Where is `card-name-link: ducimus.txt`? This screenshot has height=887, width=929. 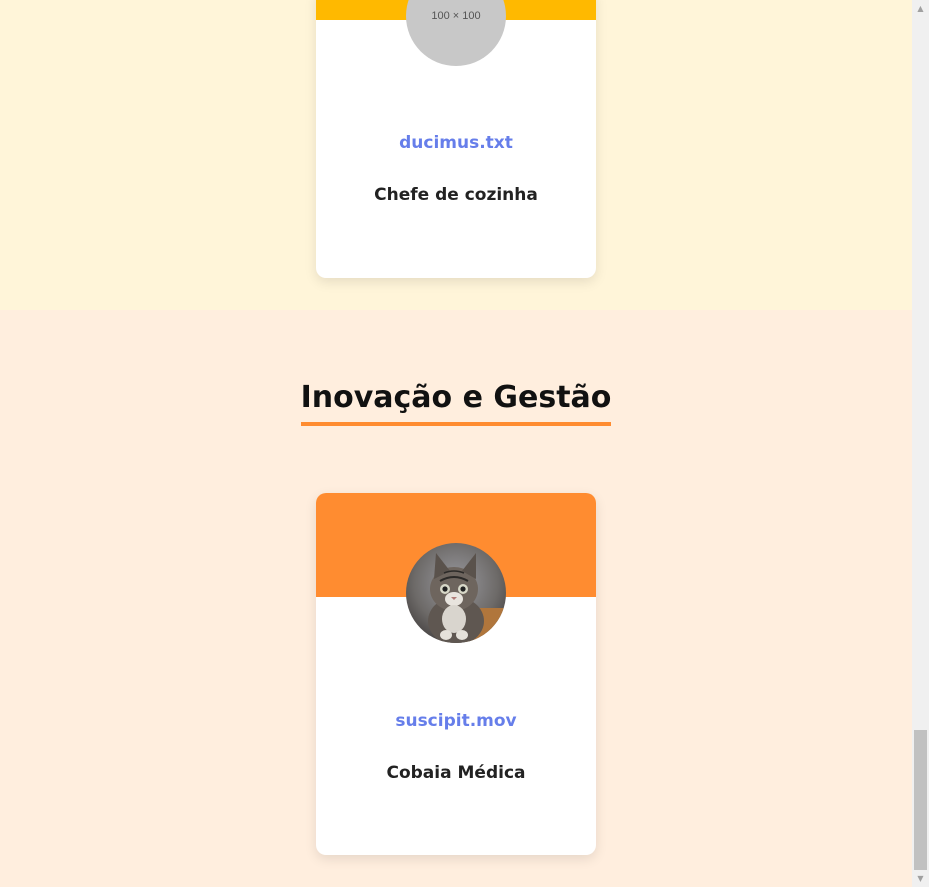
card-name-link: ducimus.txt is located at coordinates (456, 143).